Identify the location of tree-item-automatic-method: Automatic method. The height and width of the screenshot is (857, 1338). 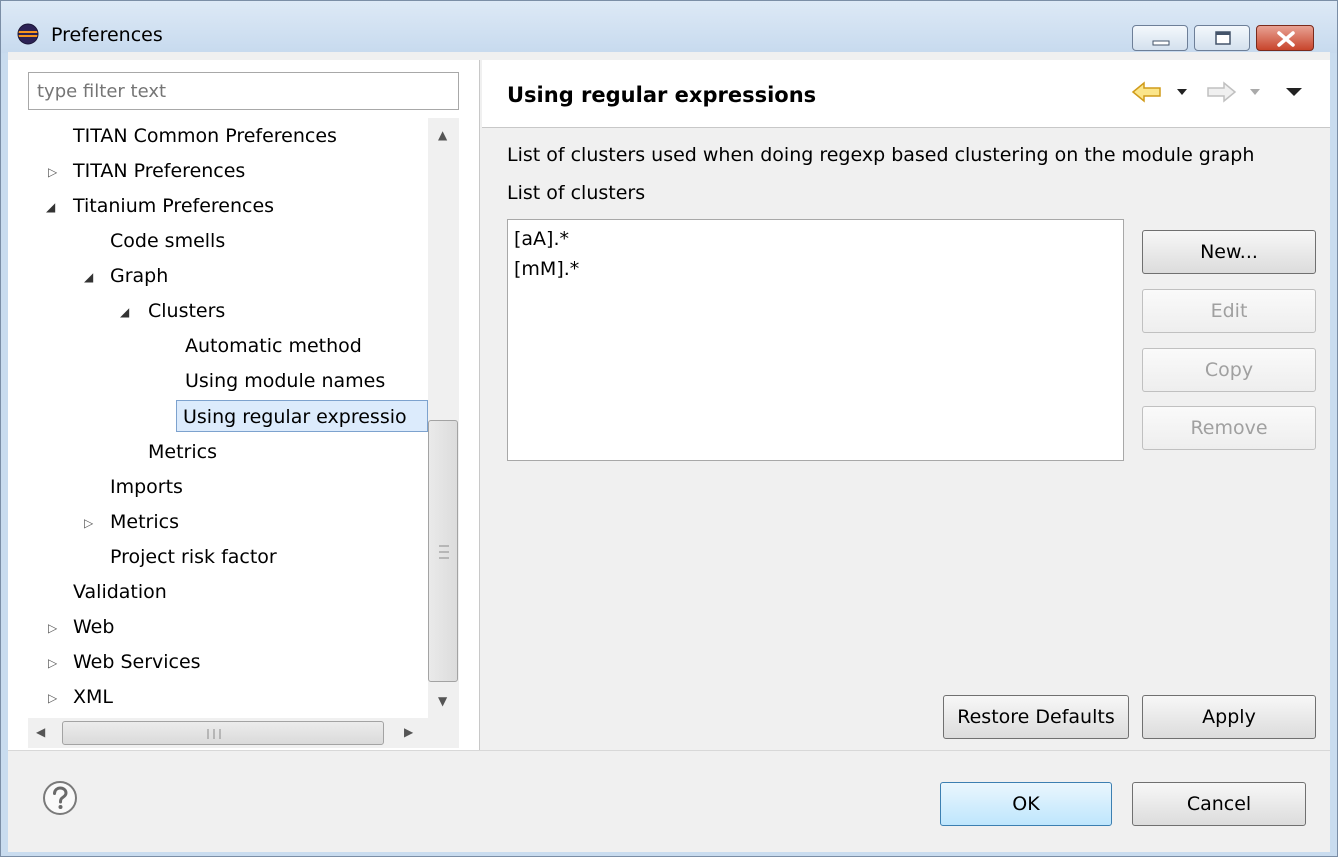
(273, 346).